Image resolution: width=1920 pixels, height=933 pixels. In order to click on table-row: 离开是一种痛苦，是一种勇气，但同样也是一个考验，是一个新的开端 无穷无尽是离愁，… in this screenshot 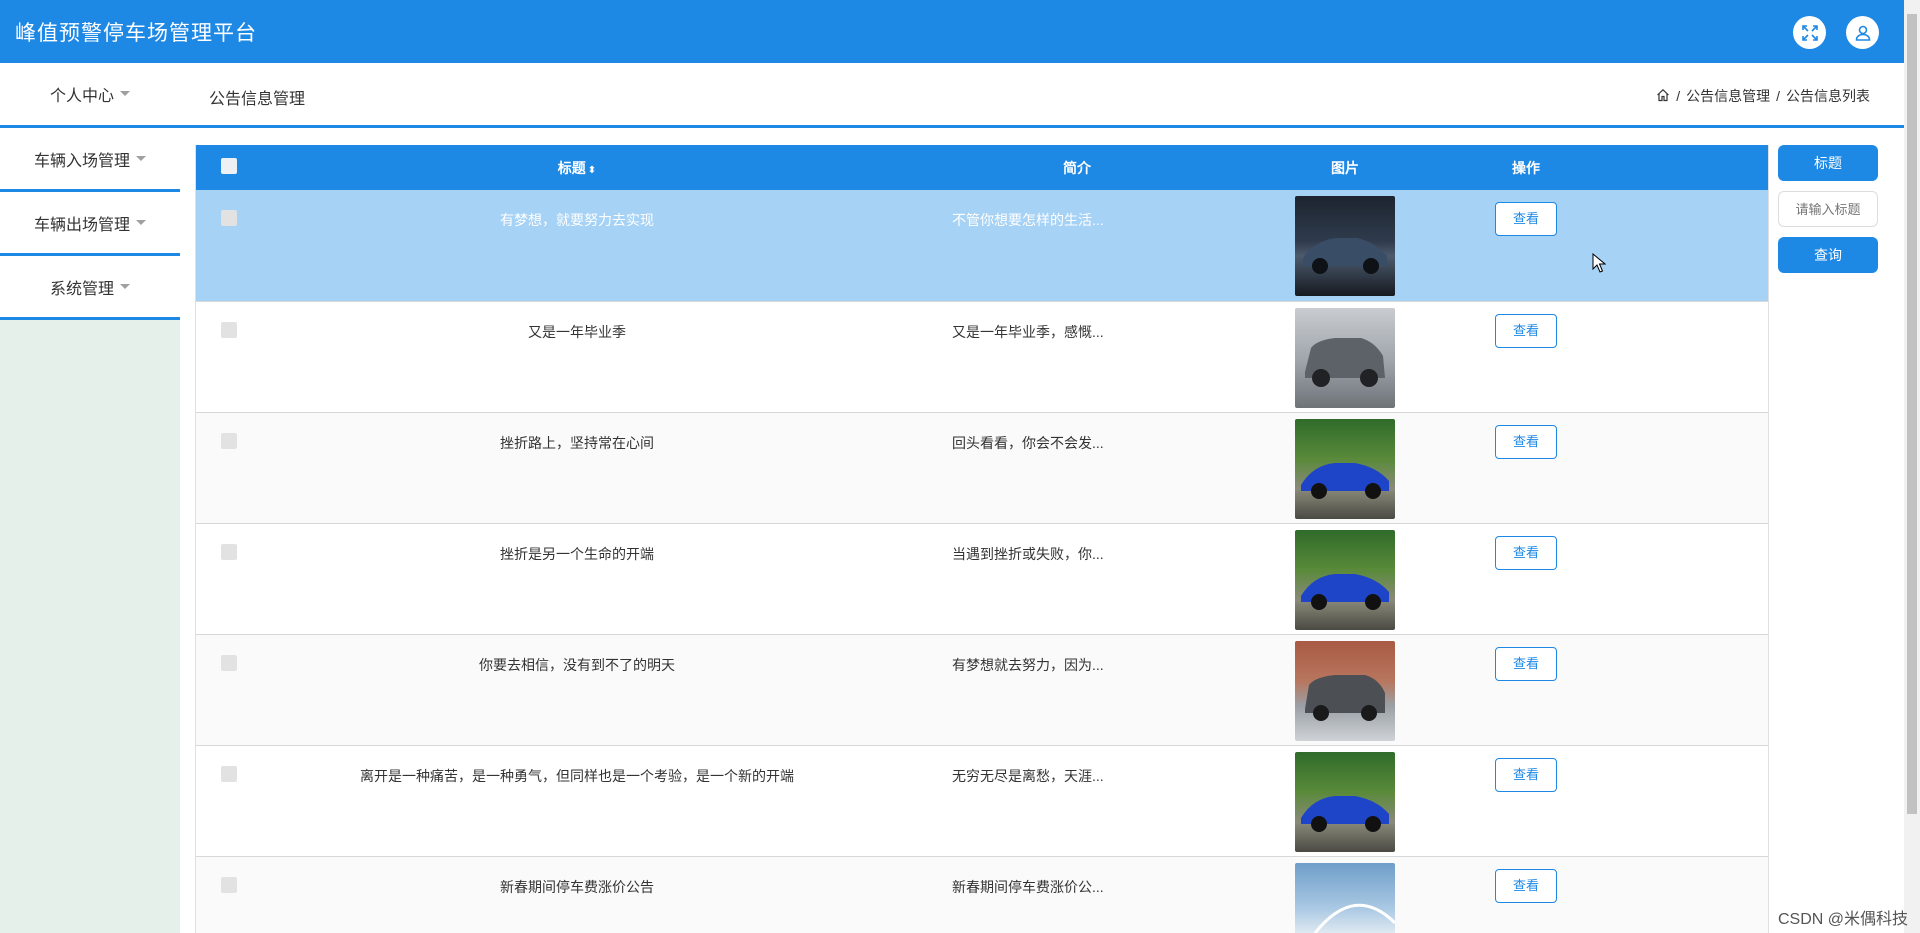, I will do `click(982, 800)`.